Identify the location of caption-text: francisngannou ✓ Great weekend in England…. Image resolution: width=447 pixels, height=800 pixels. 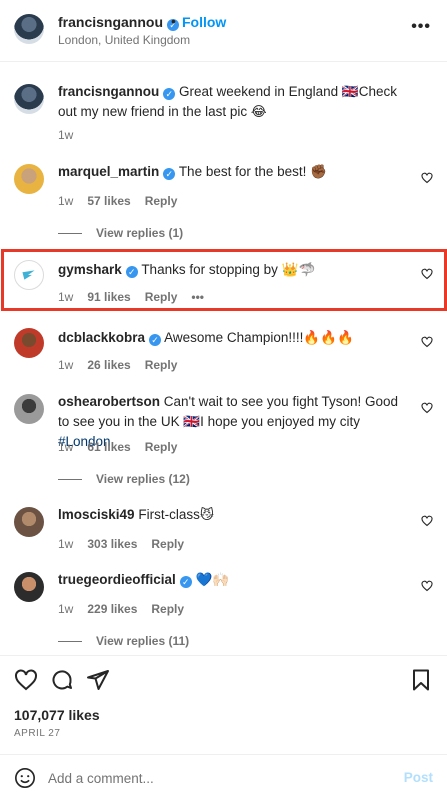
(232, 102).